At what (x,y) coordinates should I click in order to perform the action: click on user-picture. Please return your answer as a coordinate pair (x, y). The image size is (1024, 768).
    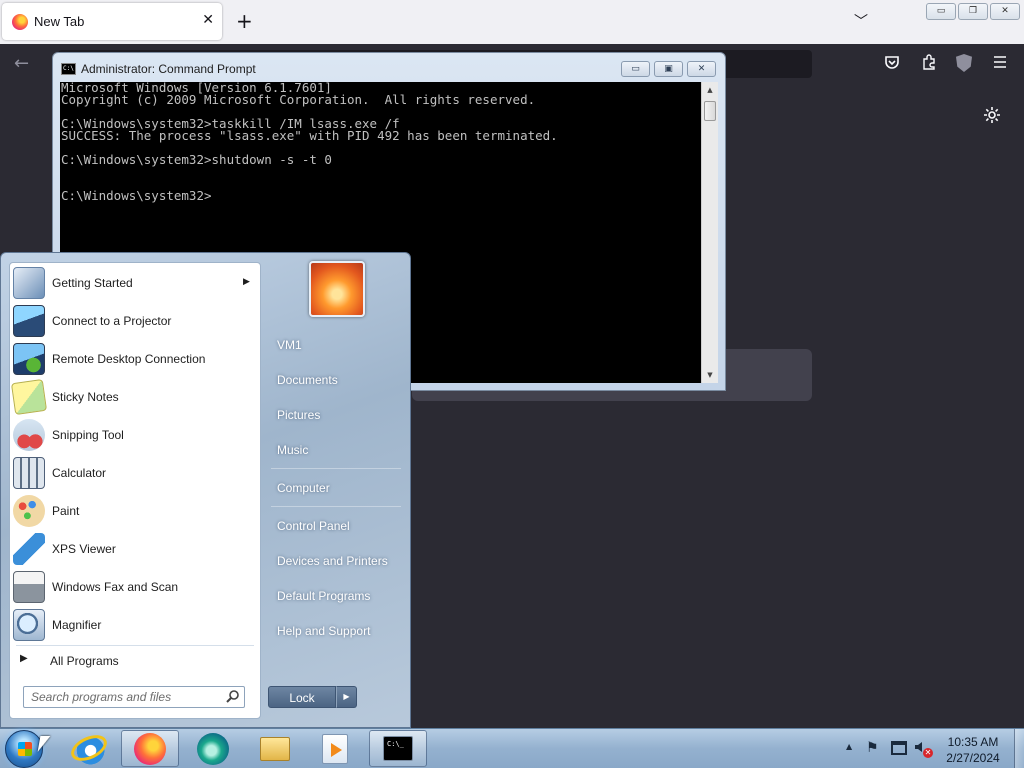
    Looking at the image, I should click on (337, 289).